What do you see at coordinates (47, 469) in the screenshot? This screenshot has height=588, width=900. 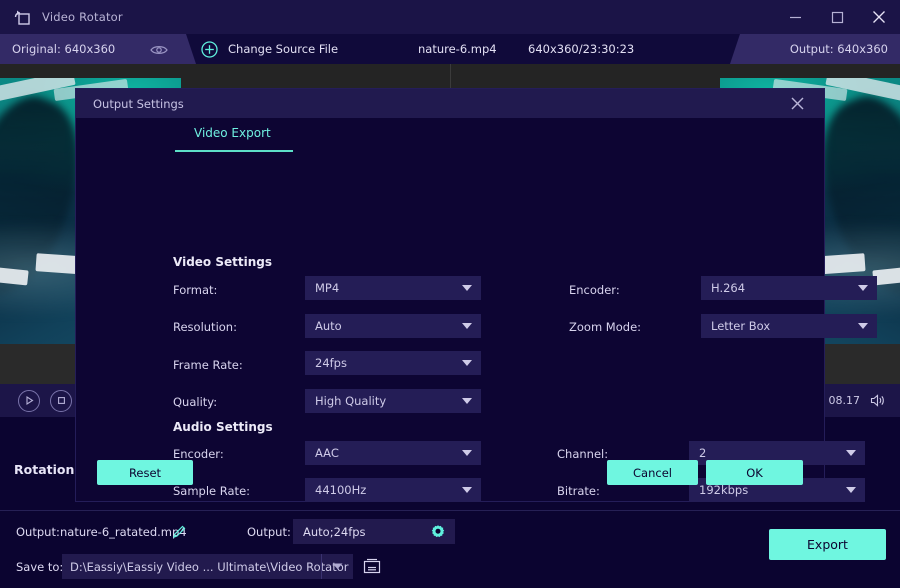 I see `rotation-label: Rotation:` at bounding box center [47, 469].